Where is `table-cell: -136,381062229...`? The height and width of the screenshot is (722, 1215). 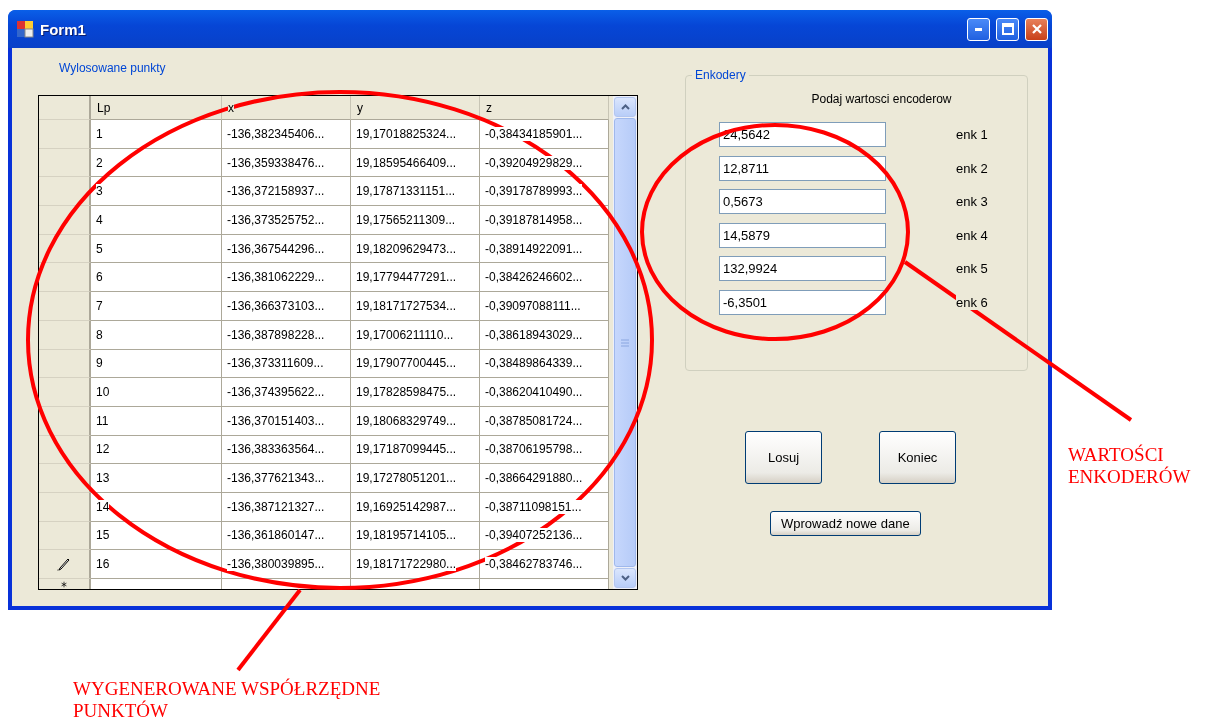 table-cell: -136,381062229... is located at coordinates (276, 277).